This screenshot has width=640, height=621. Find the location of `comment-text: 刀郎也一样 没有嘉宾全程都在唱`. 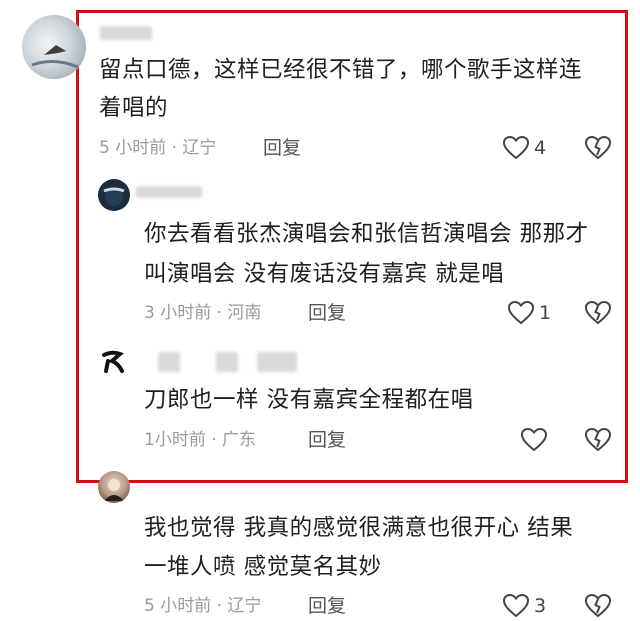

comment-text: 刀郎也一样 没有嘉宾全程都在唱 is located at coordinates (309, 400).